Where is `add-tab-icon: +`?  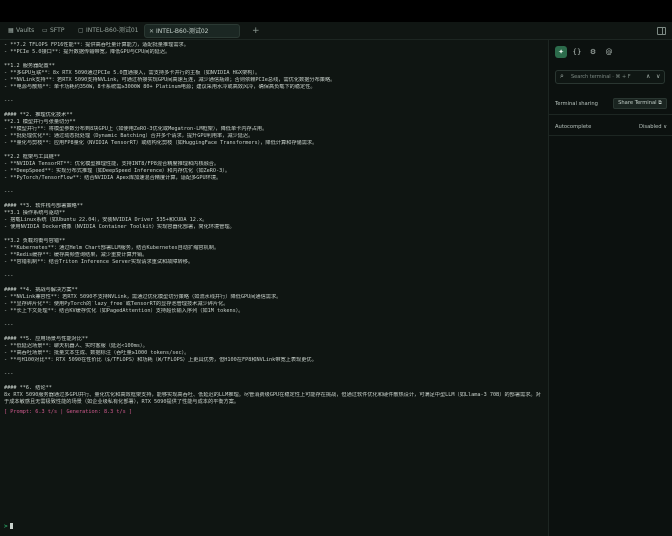
add-tab-icon: + is located at coordinates (256, 31).